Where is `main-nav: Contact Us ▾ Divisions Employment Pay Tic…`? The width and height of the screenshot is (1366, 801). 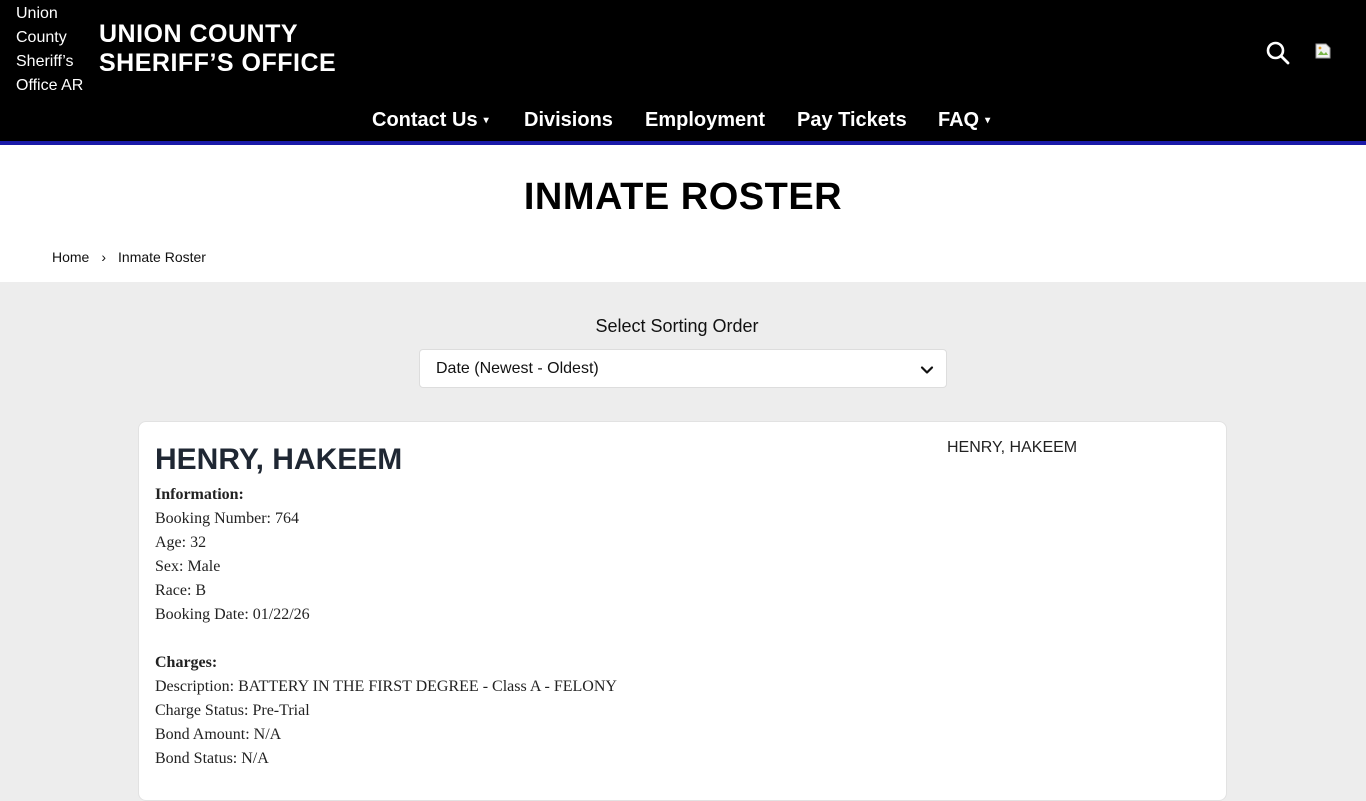
main-nav: Contact Us ▾ Divisions Employment Pay Tic… is located at coordinates (683, 120).